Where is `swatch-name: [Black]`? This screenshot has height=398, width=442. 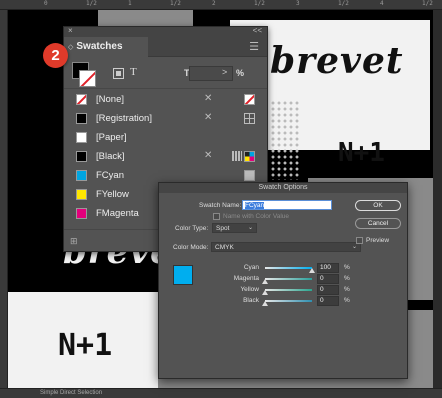
swatch-name: [Black] is located at coordinates (110, 156).